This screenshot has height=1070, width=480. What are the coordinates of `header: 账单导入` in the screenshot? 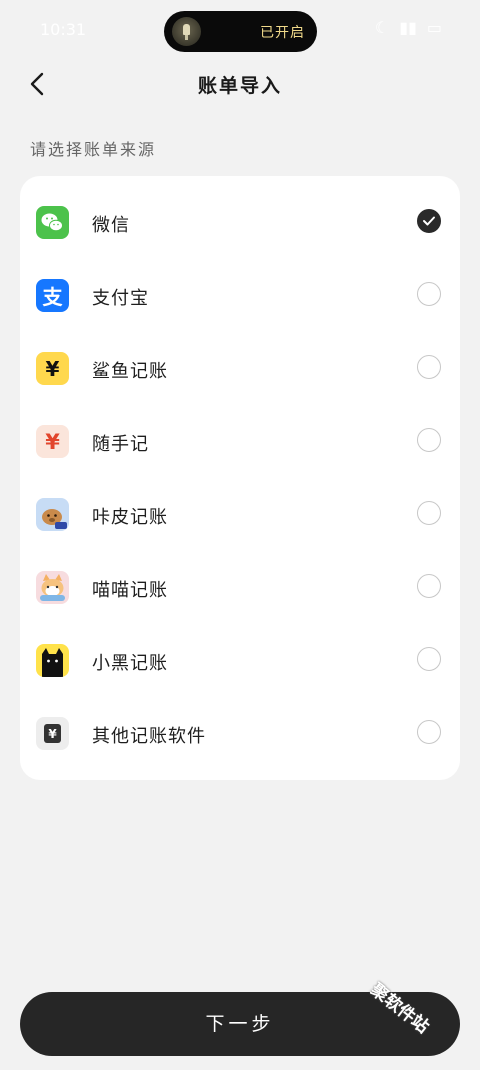 It's located at (240, 84).